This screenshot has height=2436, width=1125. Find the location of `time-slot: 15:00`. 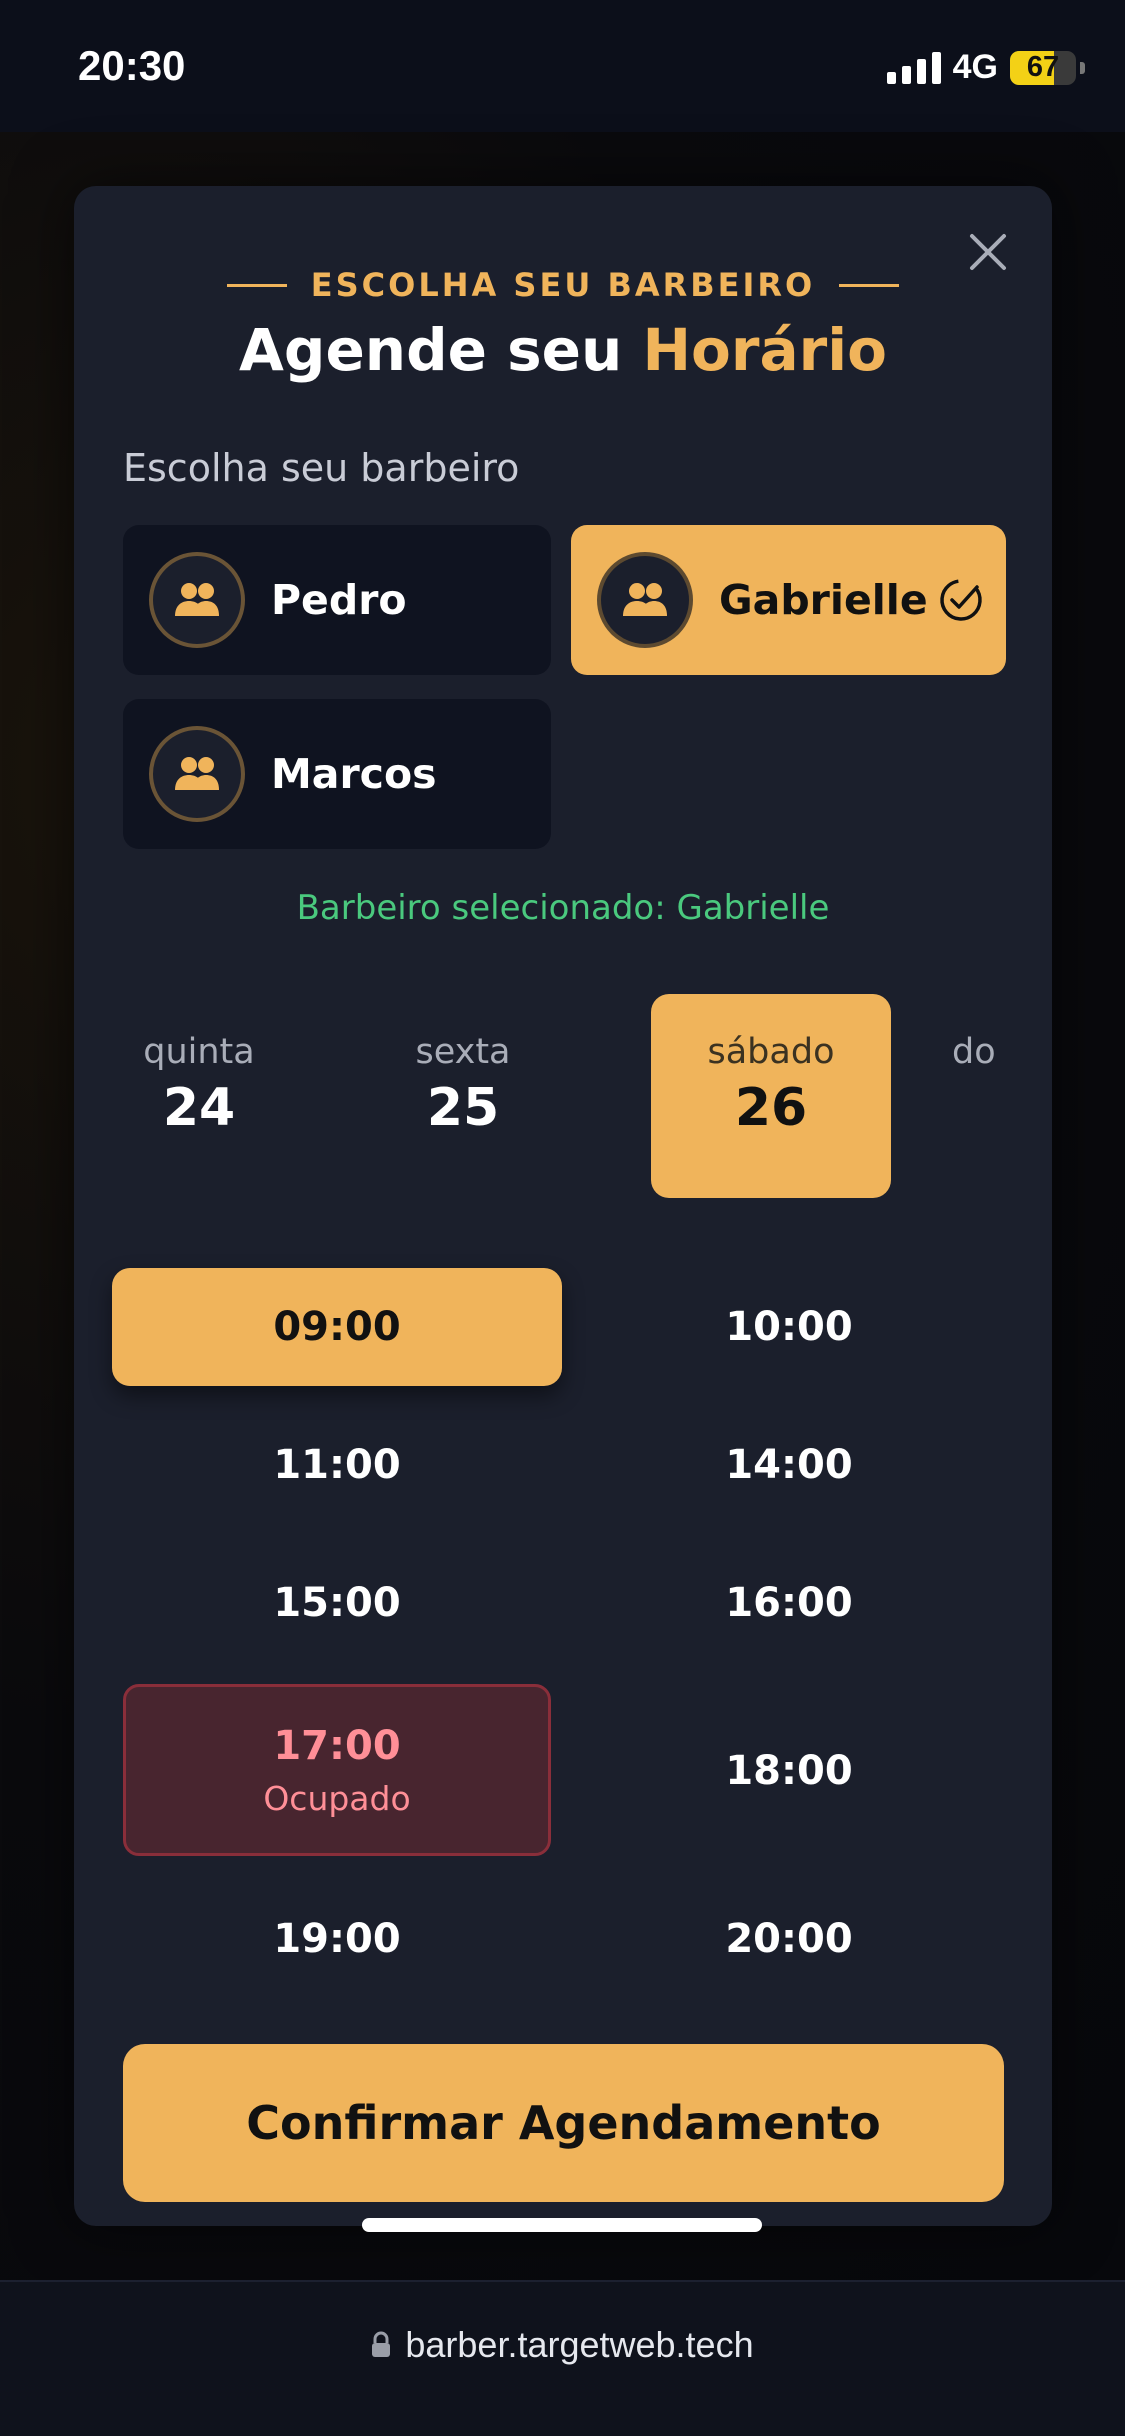

time-slot: 15:00 is located at coordinates (337, 1603).